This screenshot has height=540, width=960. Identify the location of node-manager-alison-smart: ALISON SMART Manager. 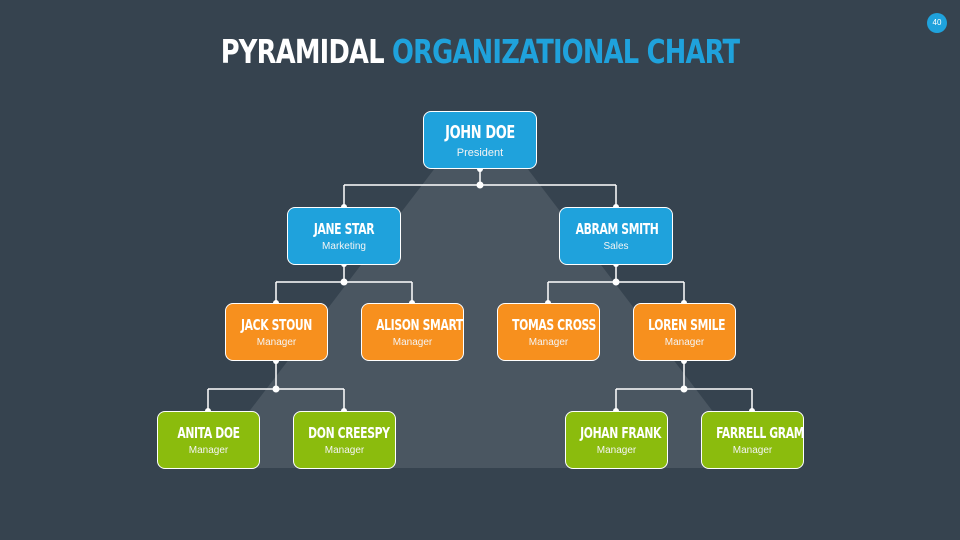
(412, 332).